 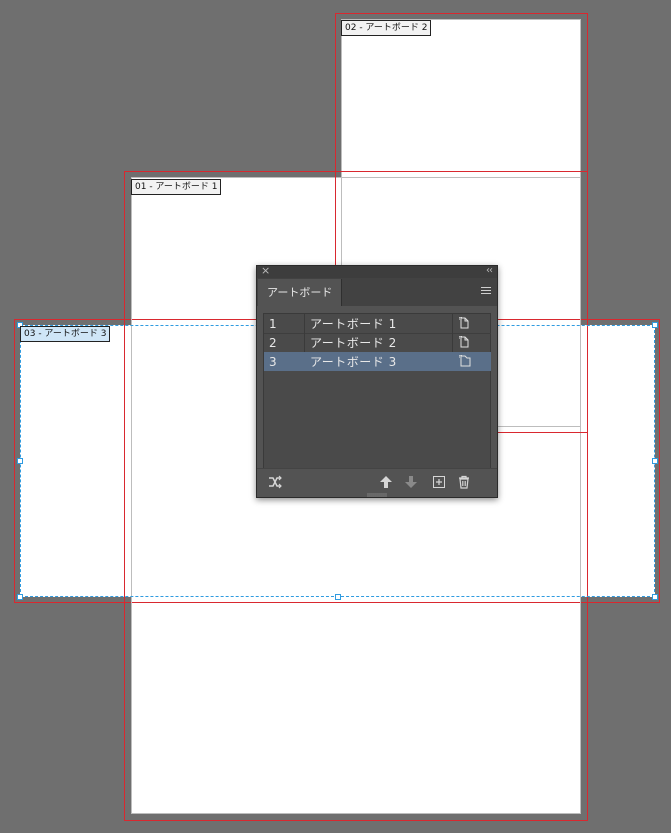 What do you see at coordinates (273, 324) in the screenshot?
I see `row-number: 1` at bounding box center [273, 324].